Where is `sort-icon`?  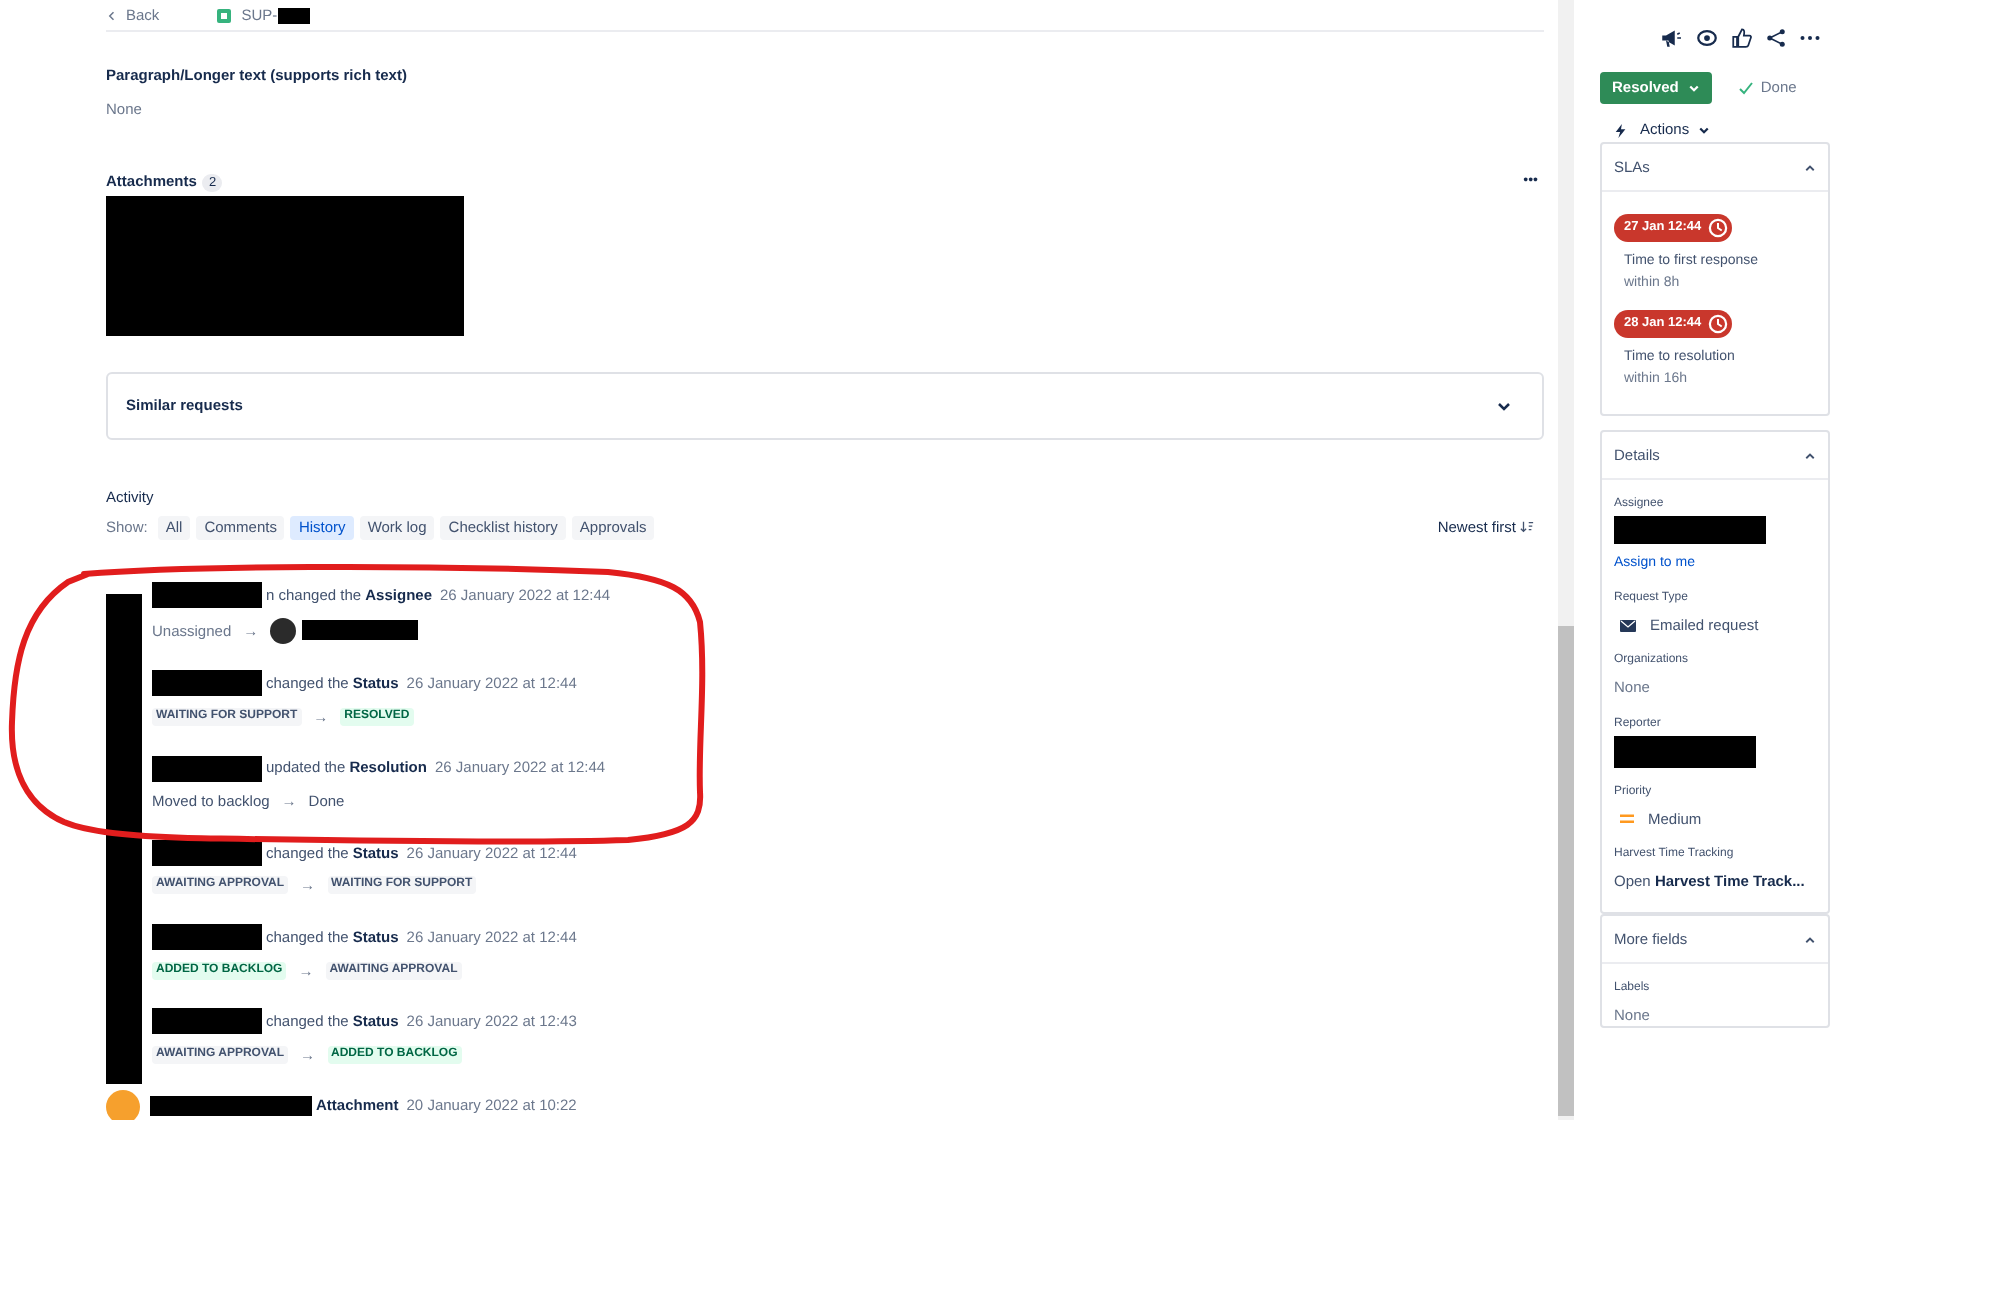 sort-icon is located at coordinates (1527, 527).